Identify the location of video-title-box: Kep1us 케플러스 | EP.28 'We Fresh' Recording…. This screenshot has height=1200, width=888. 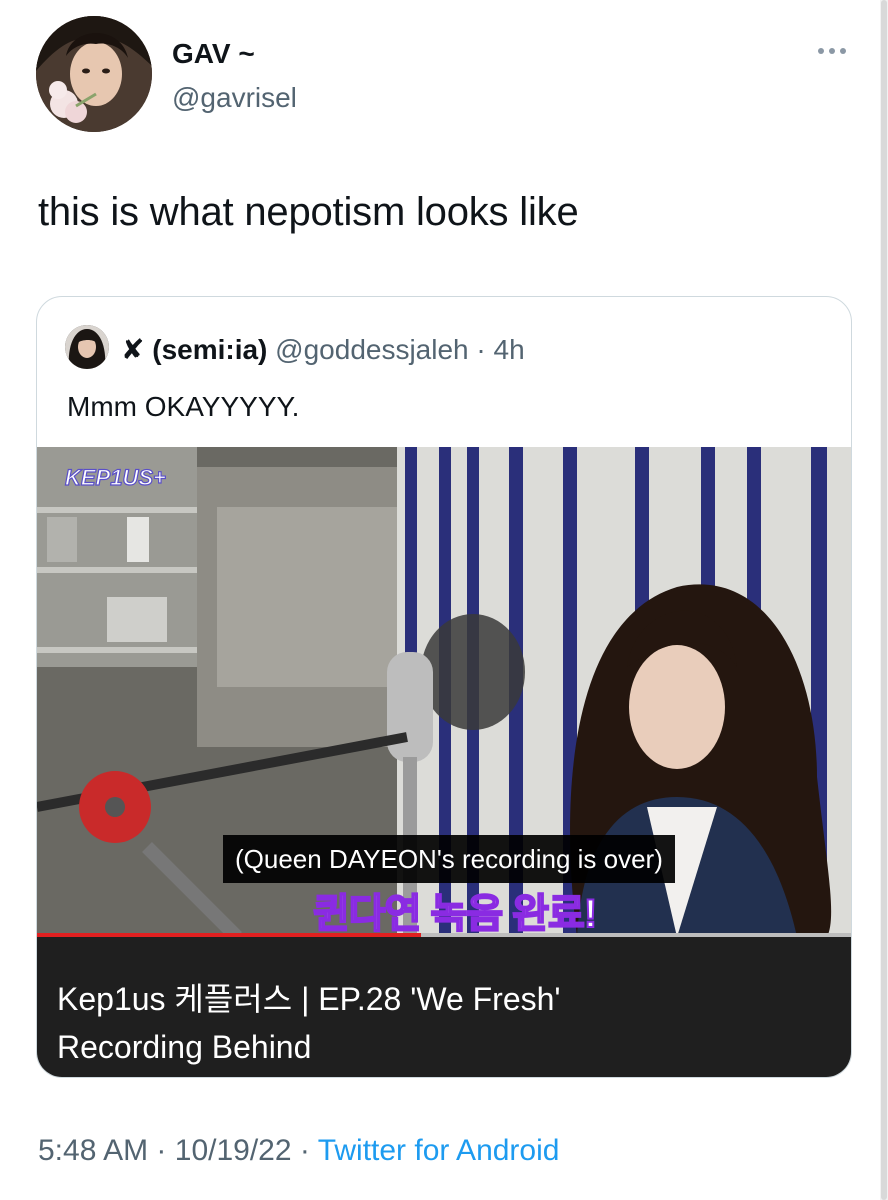
(444, 1007).